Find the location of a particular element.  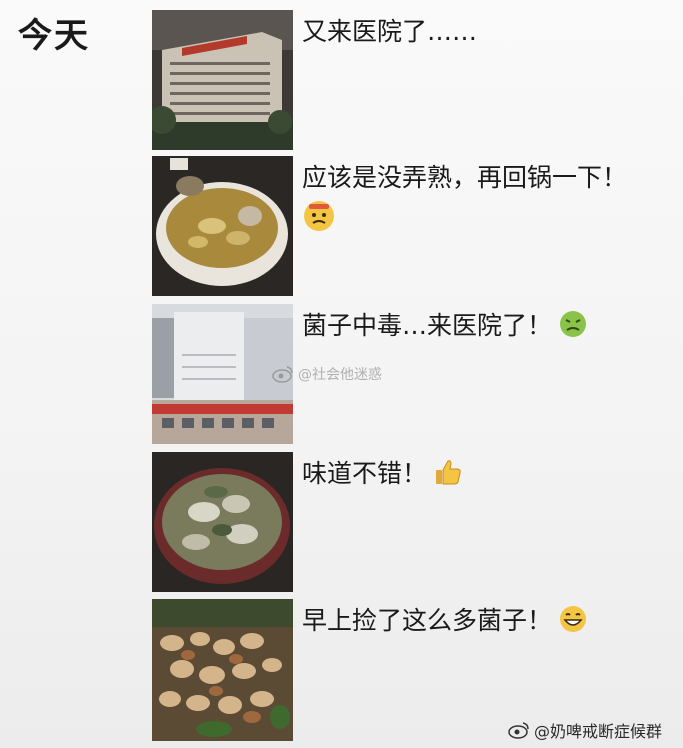

thumbs-up-emoji is located at coordinates (448, 472).